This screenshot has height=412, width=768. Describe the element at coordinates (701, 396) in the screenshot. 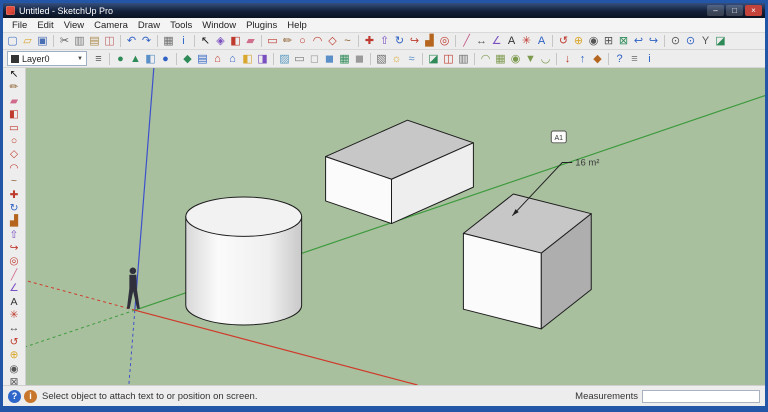

I see `measurements-input` at that location.